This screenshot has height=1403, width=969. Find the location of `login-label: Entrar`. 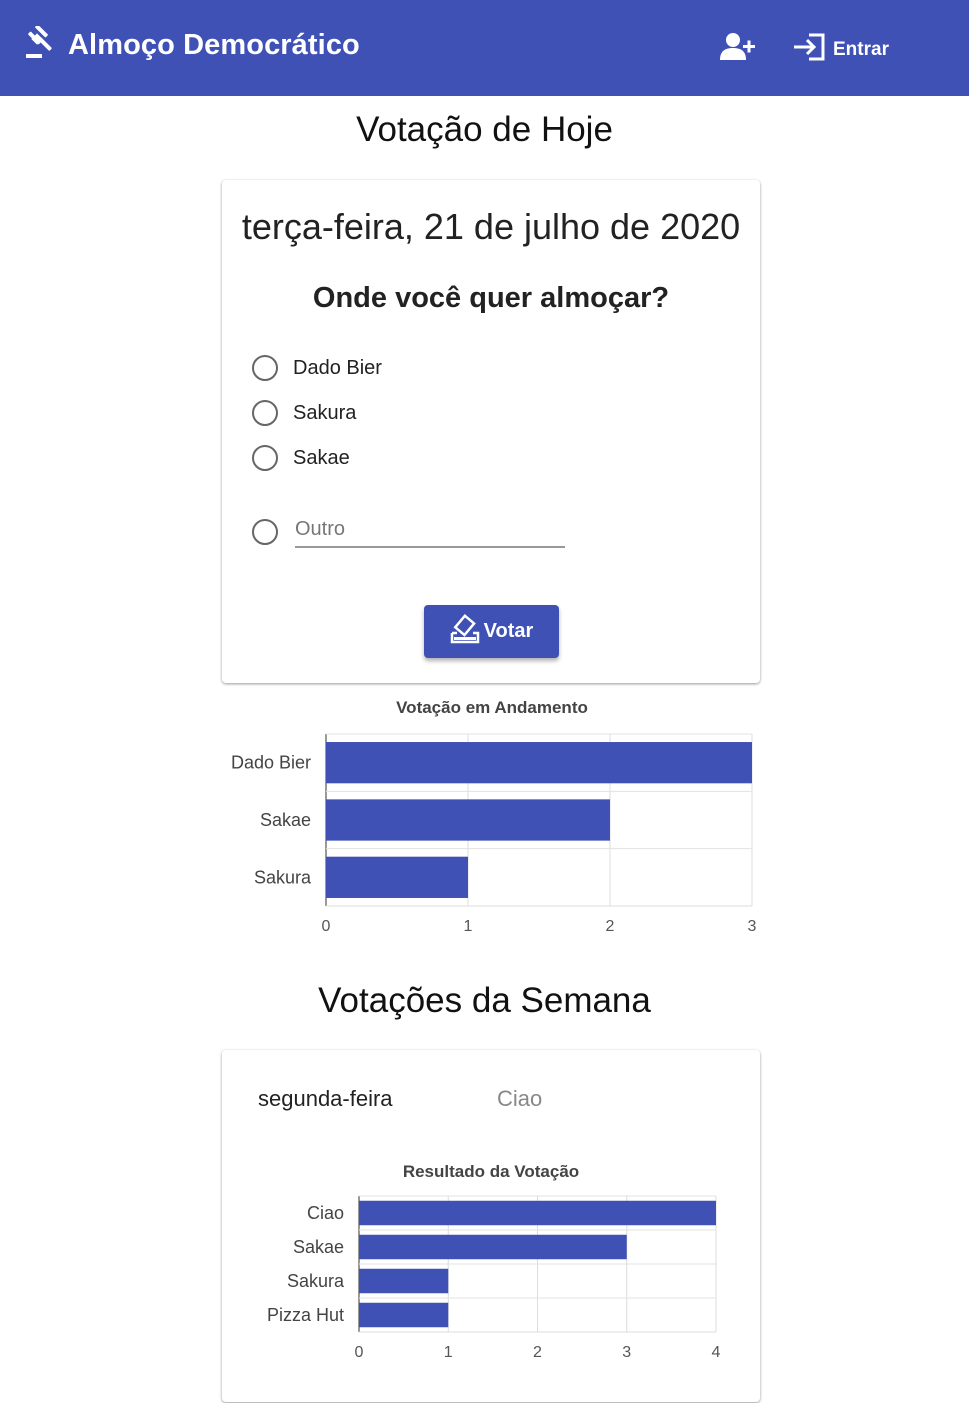

login-label: Entrar is located at coordinates (861, 49).